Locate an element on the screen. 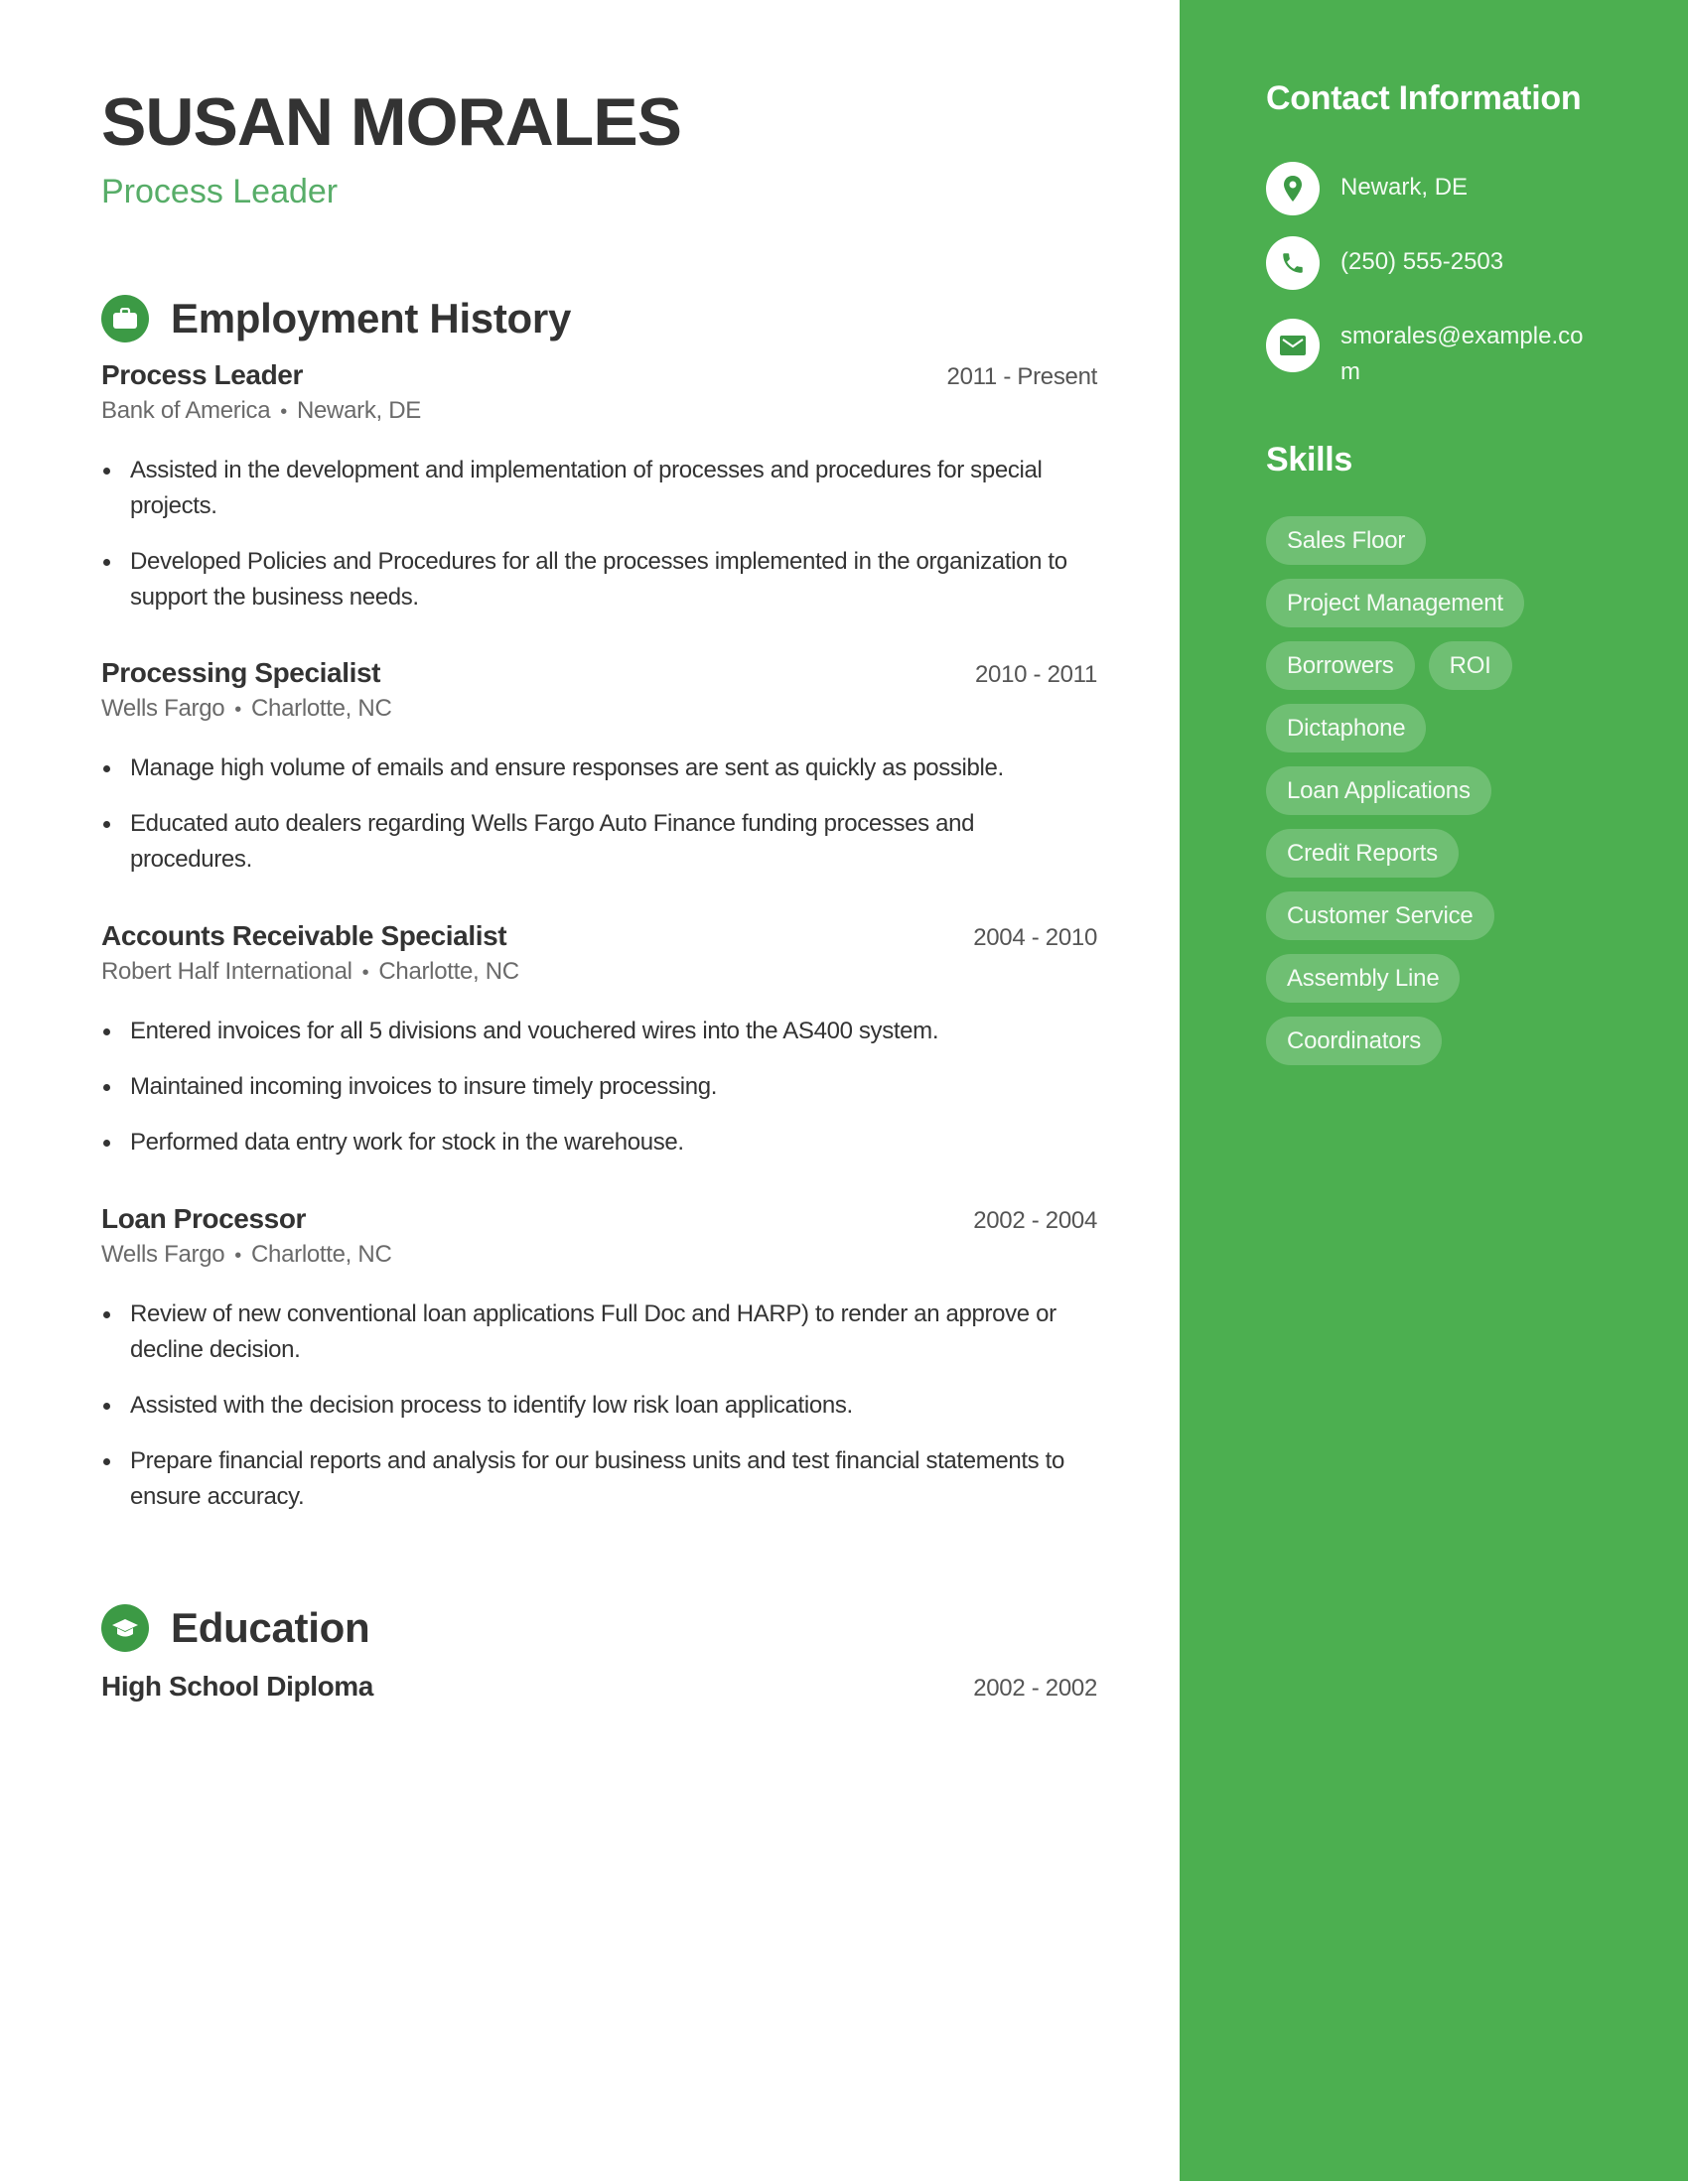  job-location: Newark, DE is located at coordinates (358, 410).